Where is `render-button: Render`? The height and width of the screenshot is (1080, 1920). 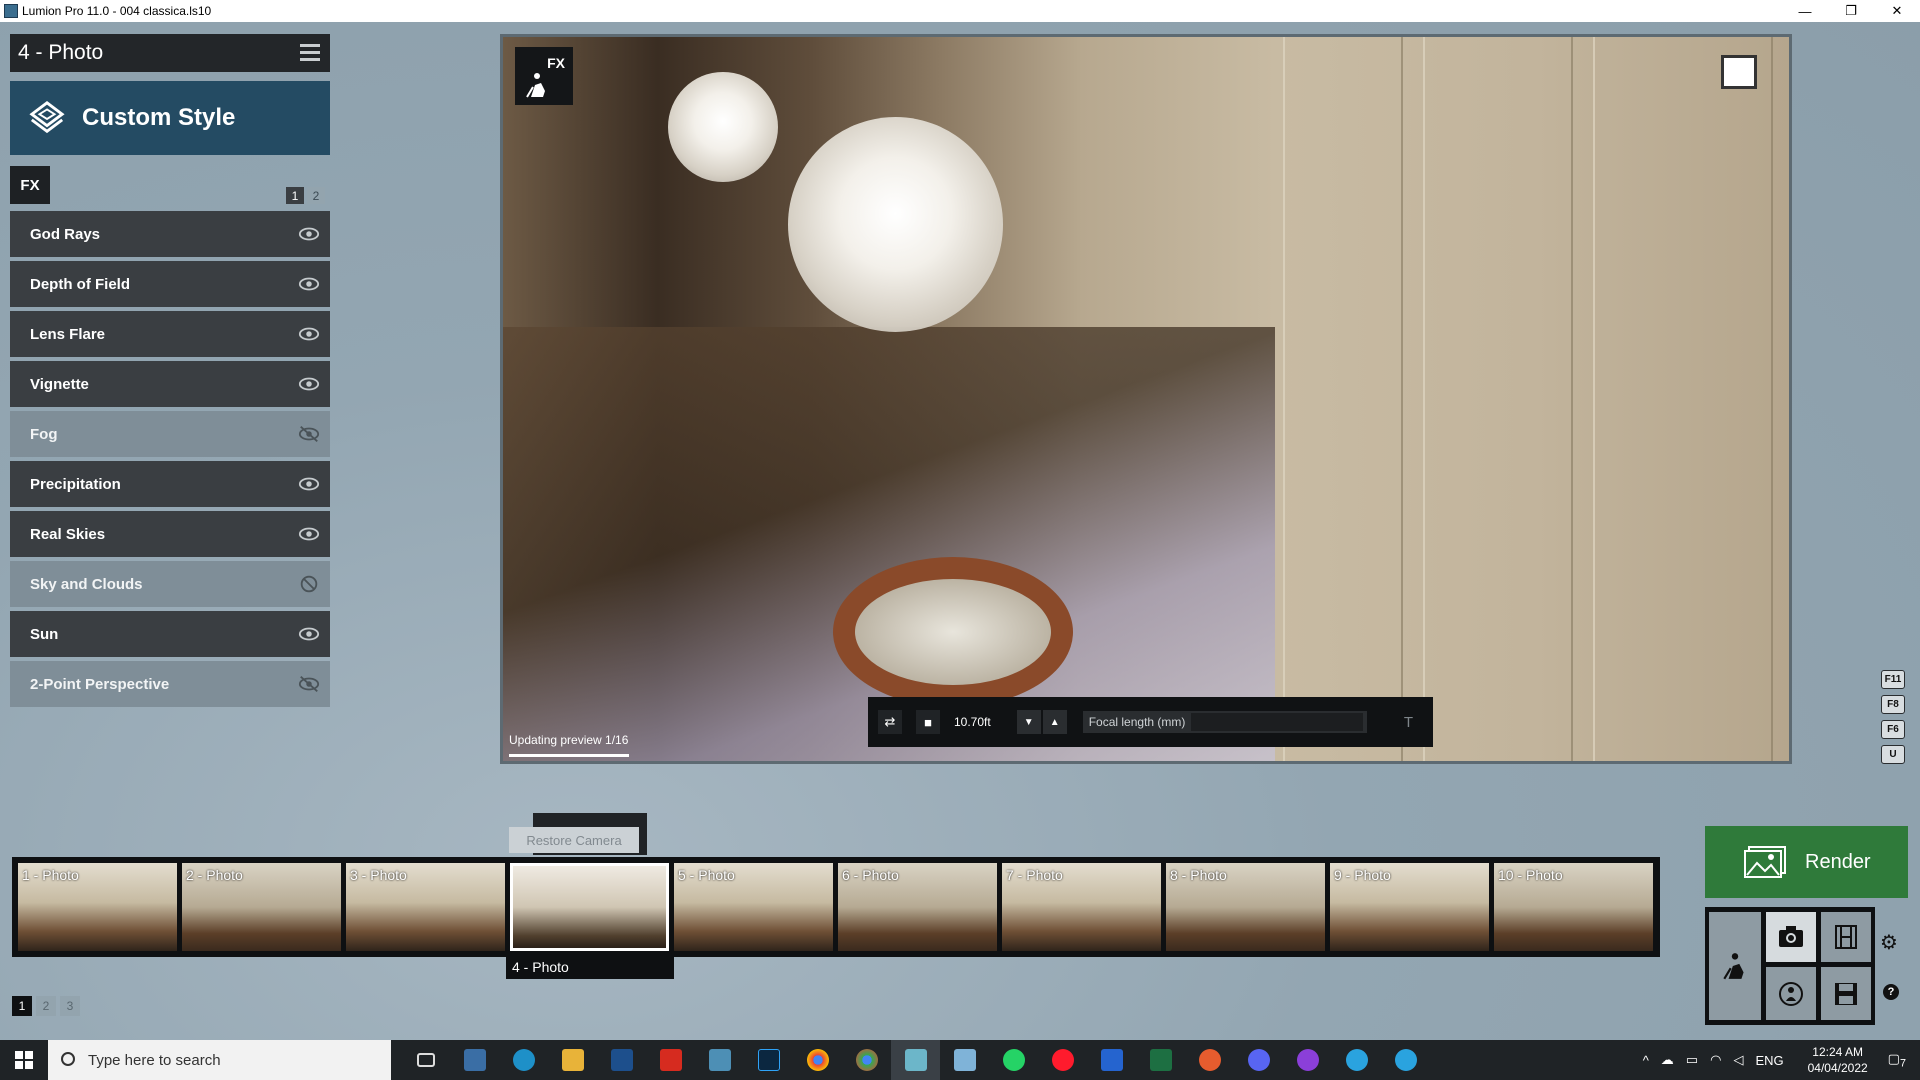 render-button: Render is located at coordinates (1806, 862).